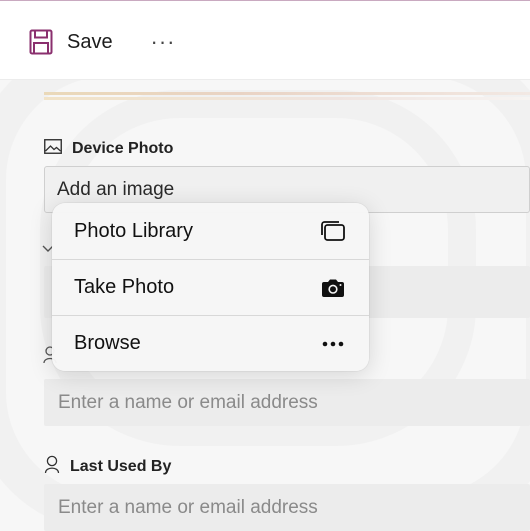 The width and height of the screenshot is (530, 531). I want to click on last-used-by-input: Enter a name or email address, so click(287, 507).